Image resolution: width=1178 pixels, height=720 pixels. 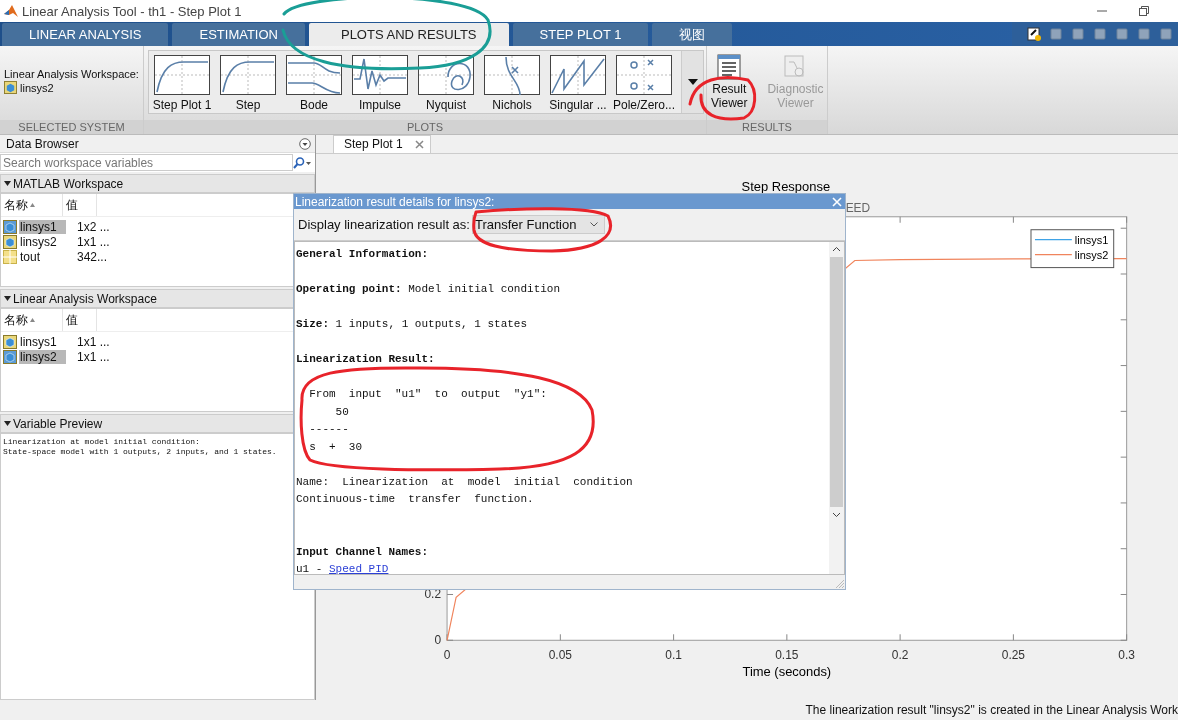 I want to click on window-title: Linear Analysis Tool - th1 - Step Plot 1, so click(x=132, y=11).